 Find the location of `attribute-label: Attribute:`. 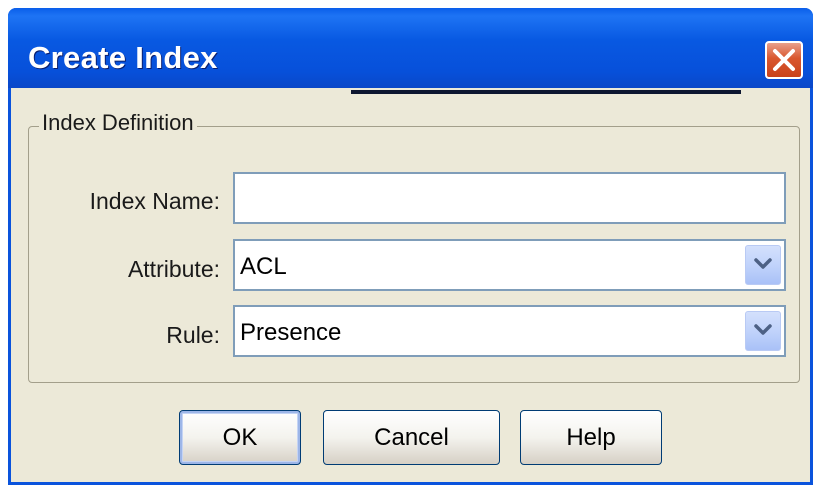

attribute-label: Attribute: is located at coordinates (173, 269).